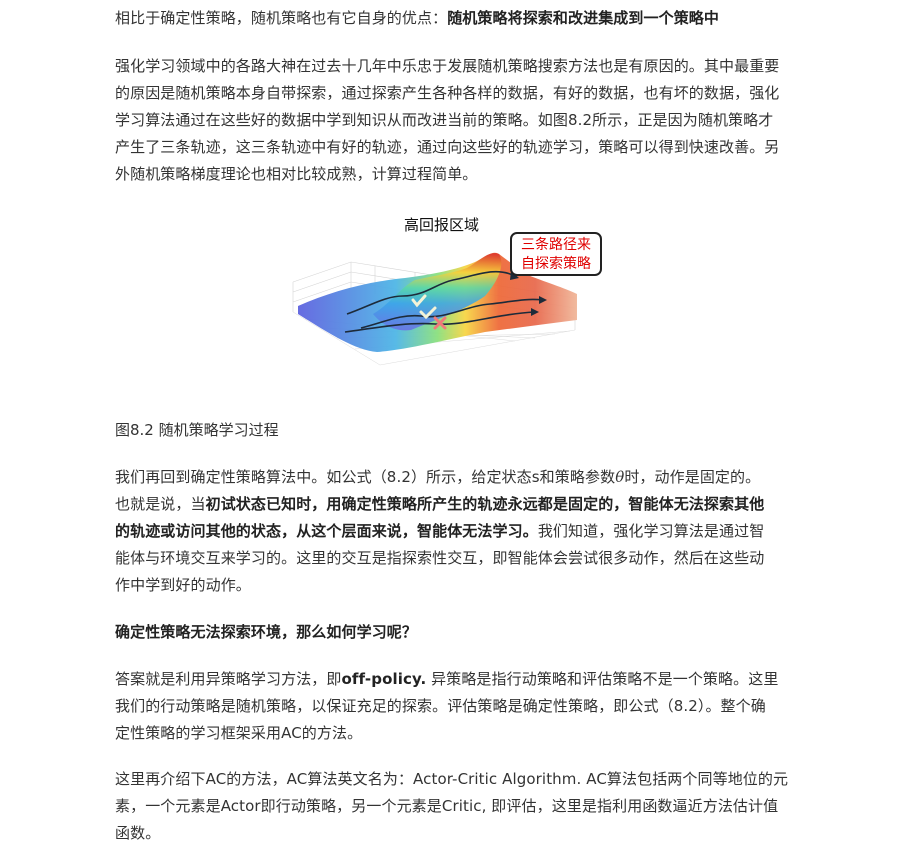 This screenshot has width=914, height=865. Describe the element at coordinates (620, 477) in the screenshot. I see `theta-symbol: θ` at that location.